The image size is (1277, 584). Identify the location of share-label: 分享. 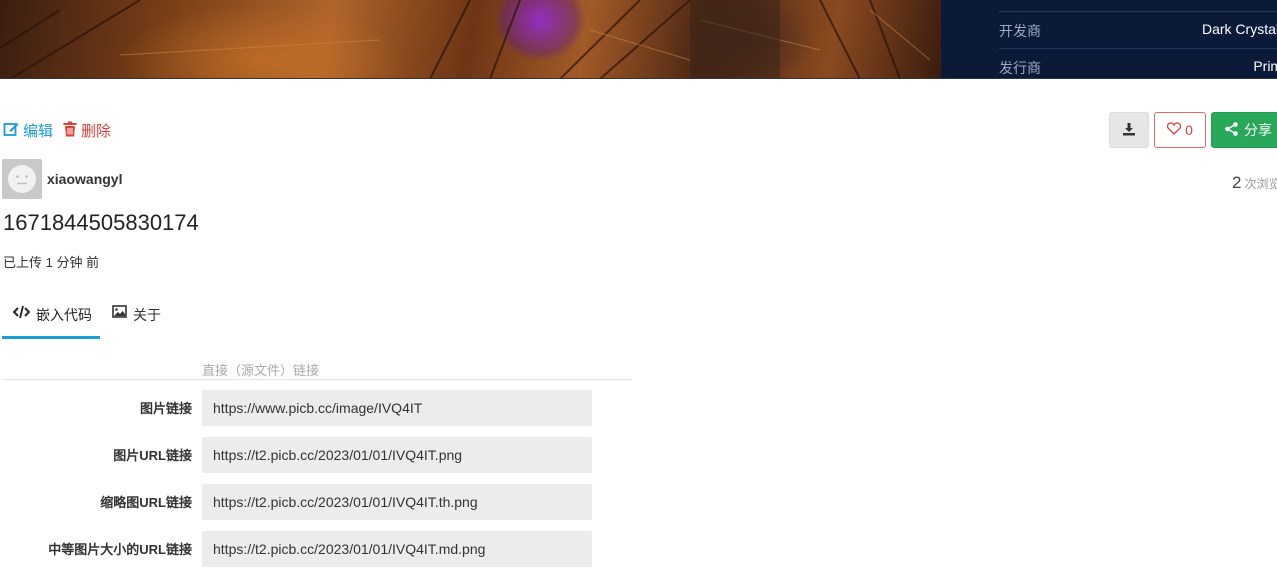
(1258, 130).